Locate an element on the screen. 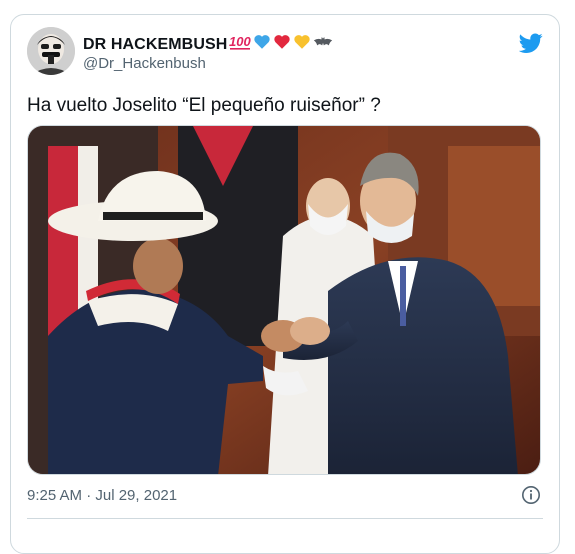 Image resolution: width=575 pixels, height=554 pixels. hundred-points-icon: 100 is located at coordinates (240, 44).